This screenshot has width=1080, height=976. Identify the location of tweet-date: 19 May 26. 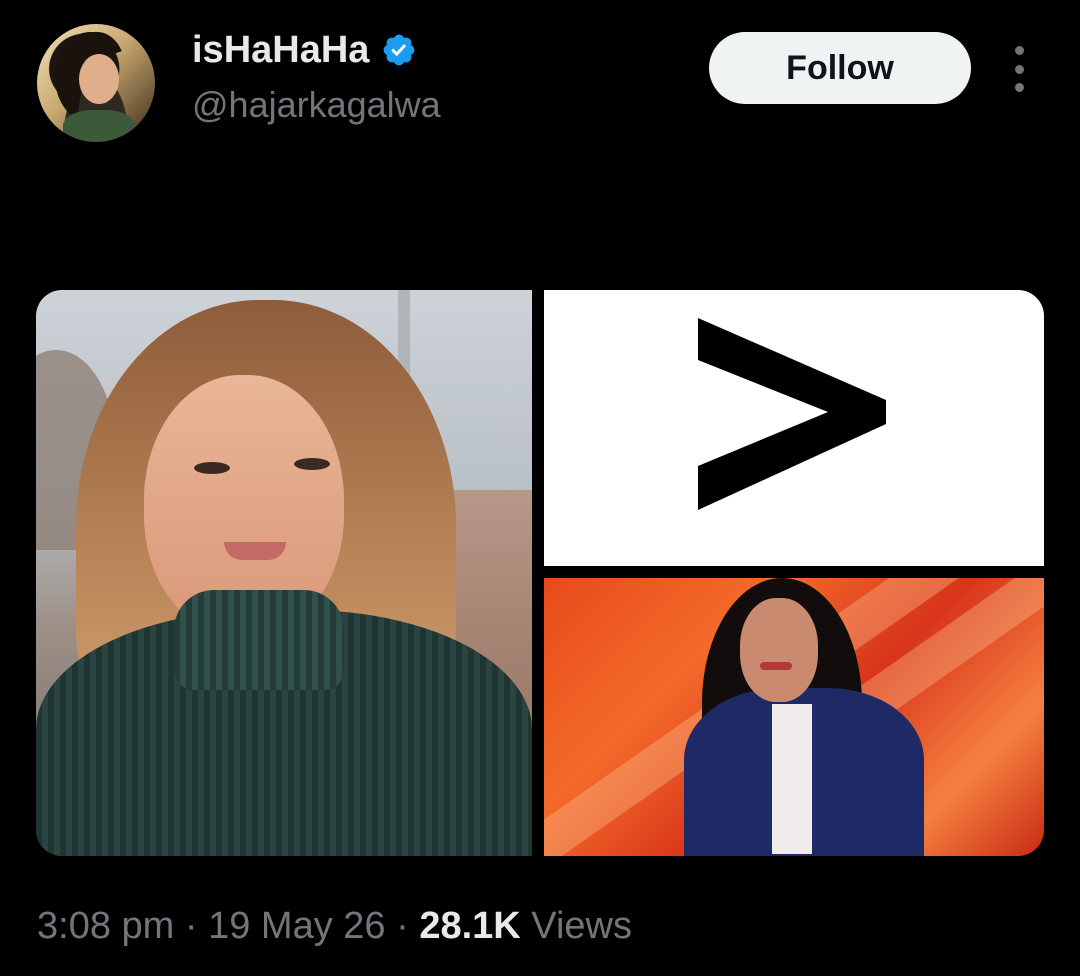
(296, 926).